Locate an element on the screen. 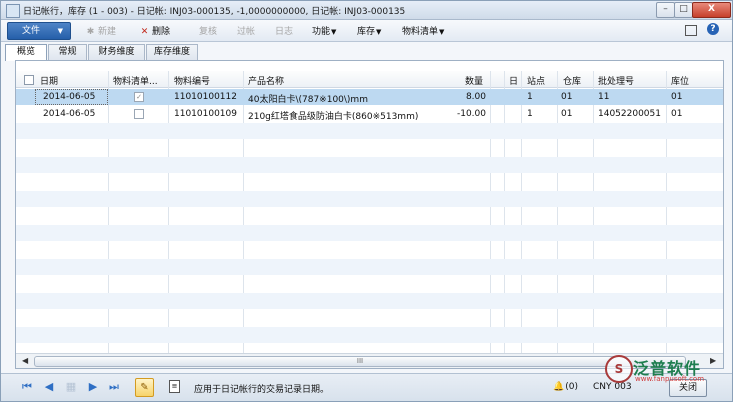 The image size is (733, 402). edit-pencil-icon: ✎ is located at coordinates (144, 387).